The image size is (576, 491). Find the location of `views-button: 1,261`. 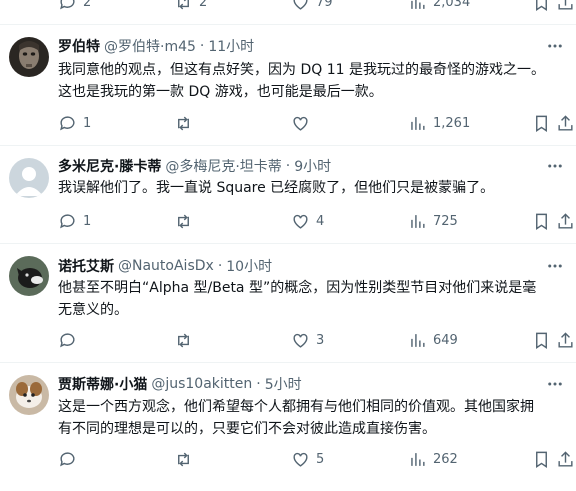

views-button: 1,261 is located at coordinates (439, 123).